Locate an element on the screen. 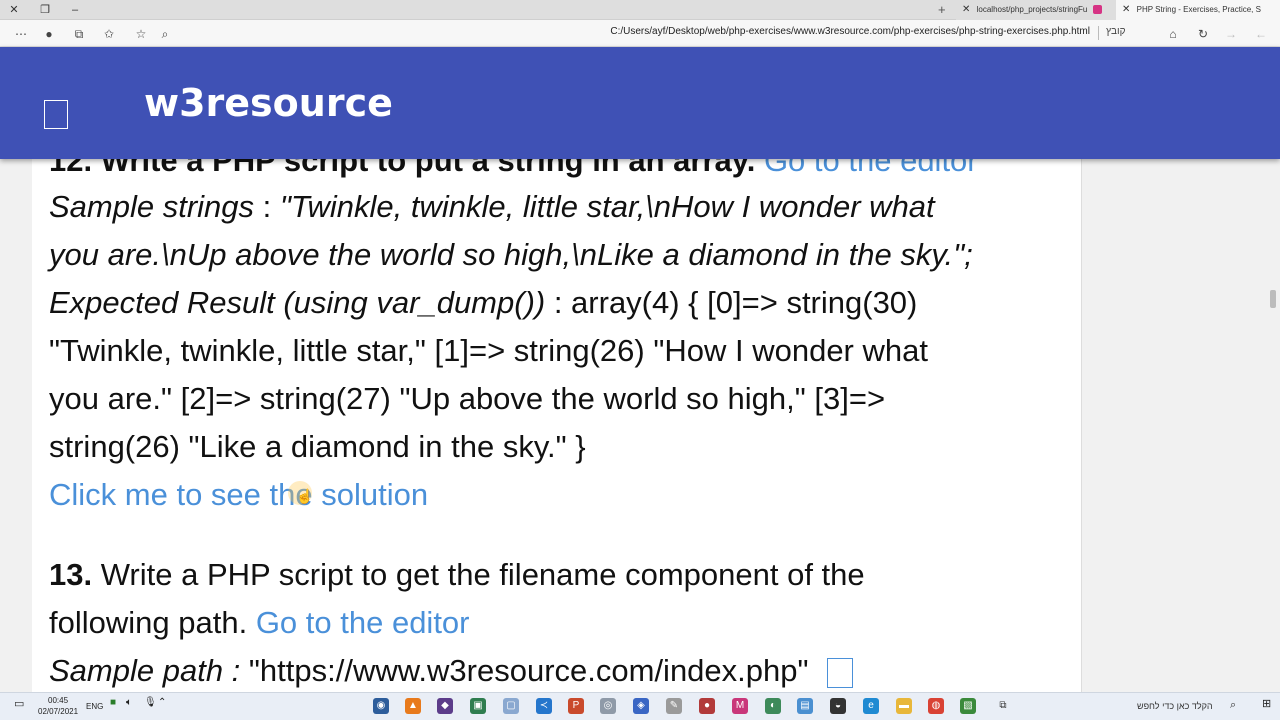  notification-icon: ▭ is located at coordinates (19, 703).